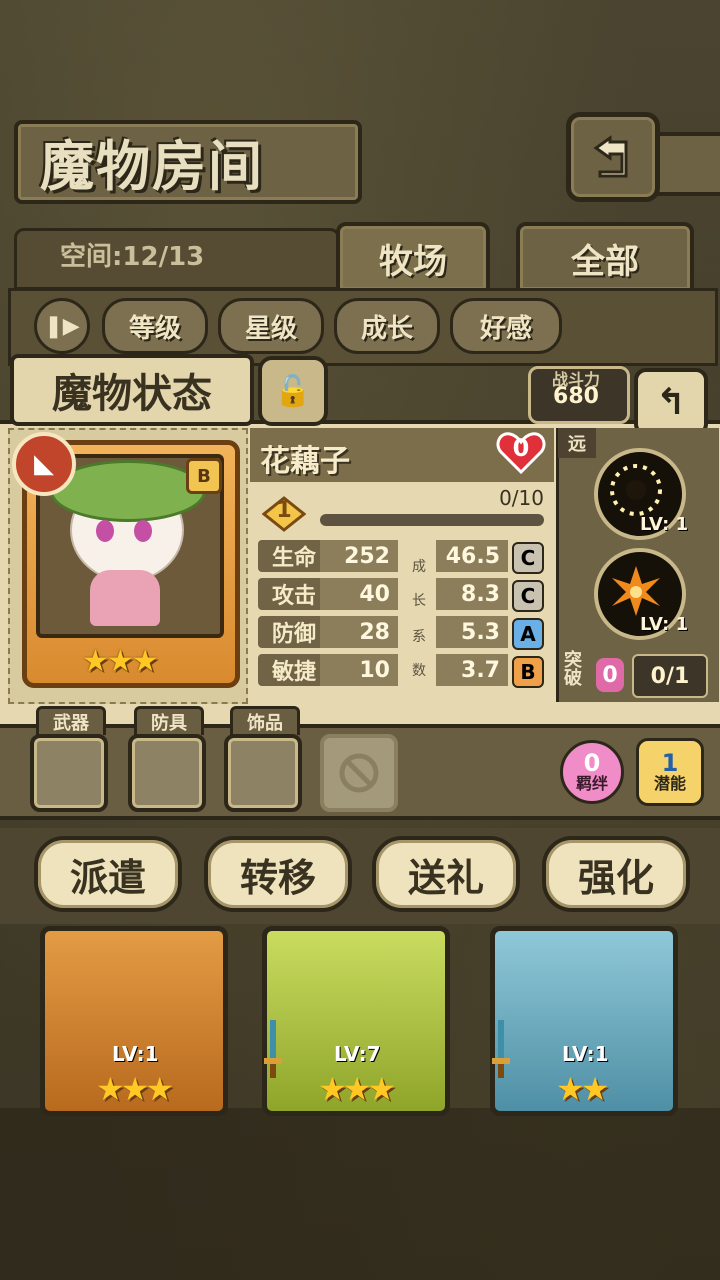 The width and height of the screenshot is (720, 1280). Describe the element at coordinates (135, 1054) in the screenshot. I see `card-1-level: LV:1` at that location.